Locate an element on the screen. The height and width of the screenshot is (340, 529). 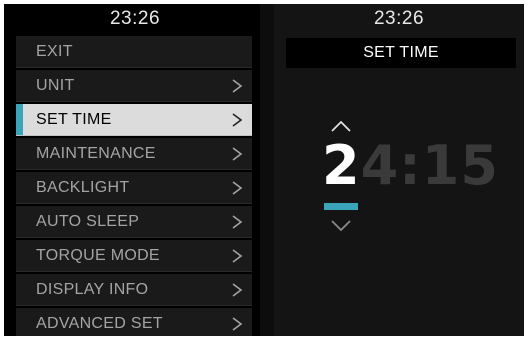
menu-item-unit: UNIT is located at coordinates (134, 86).